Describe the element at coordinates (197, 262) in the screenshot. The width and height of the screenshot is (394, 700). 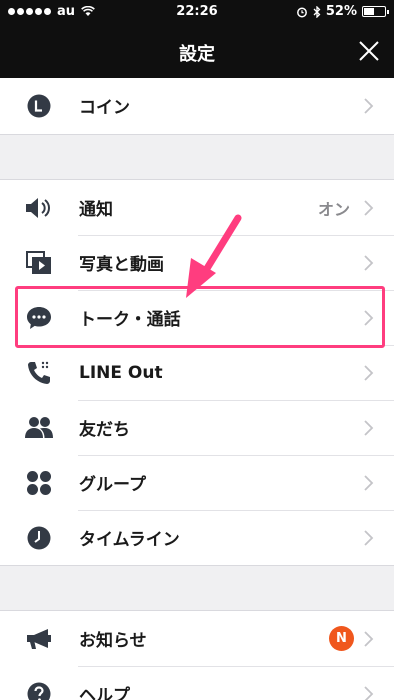
I see `settings-row-photos-videos: 写真と動画` at that location.